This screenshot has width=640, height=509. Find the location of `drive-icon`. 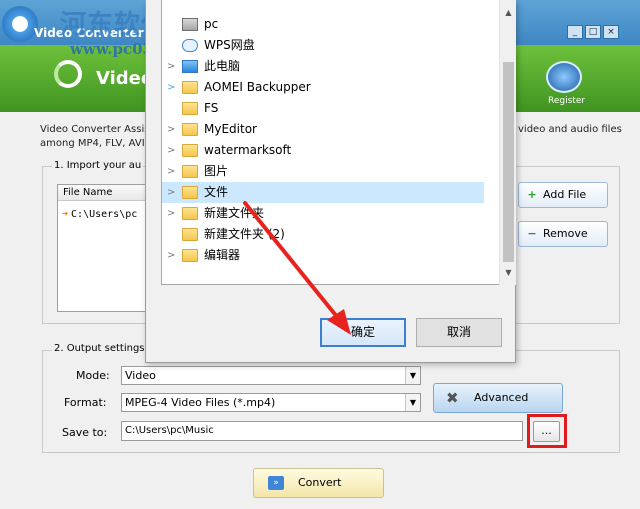

drive-icon is located at coordinates (190, 24).